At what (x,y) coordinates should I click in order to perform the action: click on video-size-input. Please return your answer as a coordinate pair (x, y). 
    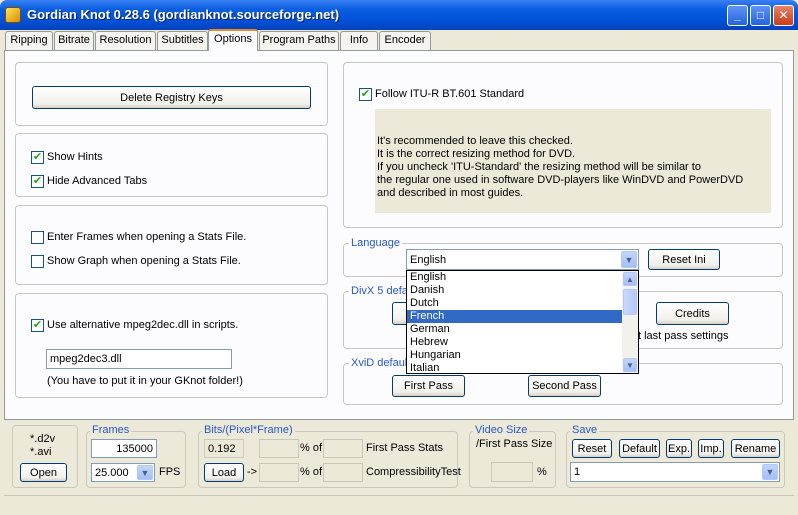
    Looking at the image, I should click on (512, 472).